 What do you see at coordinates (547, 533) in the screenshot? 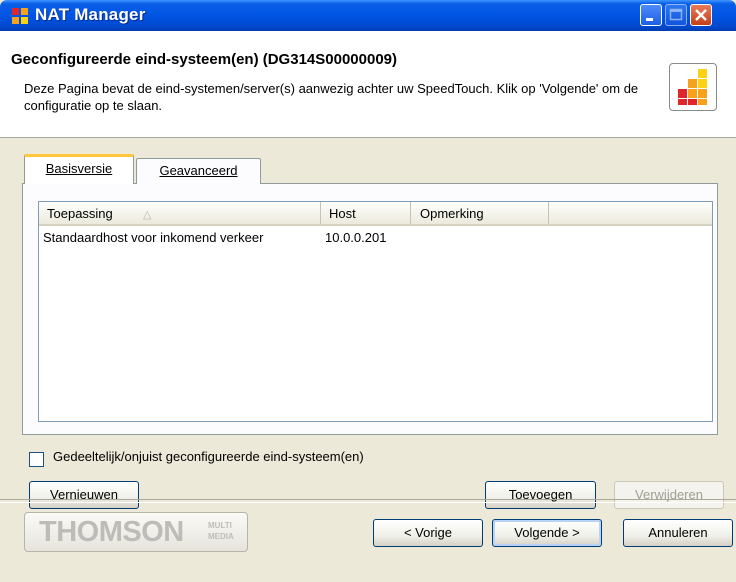
I see `next-button: Volgende >` at bounding box center [547, 533].